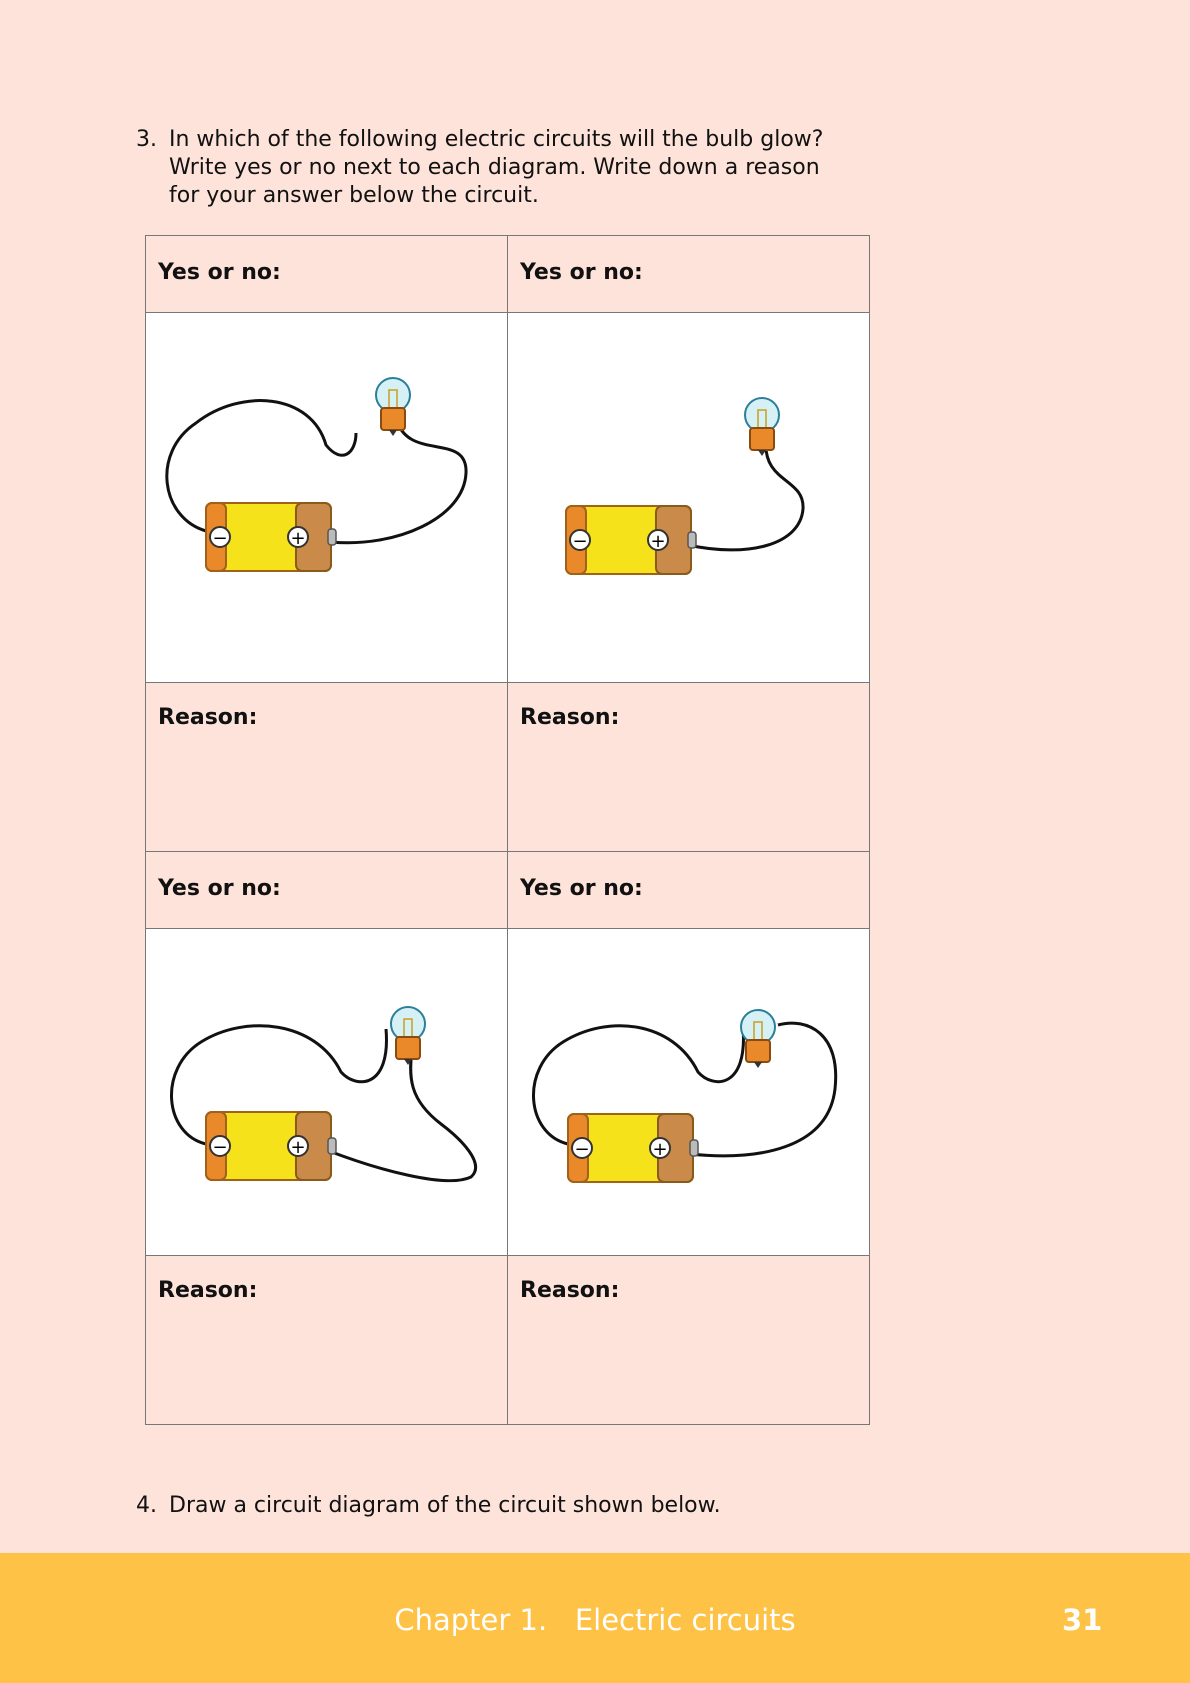  Describe the element at coordinates (146, 1505) in the screenshot. I see `question-number: 4.` at that location.